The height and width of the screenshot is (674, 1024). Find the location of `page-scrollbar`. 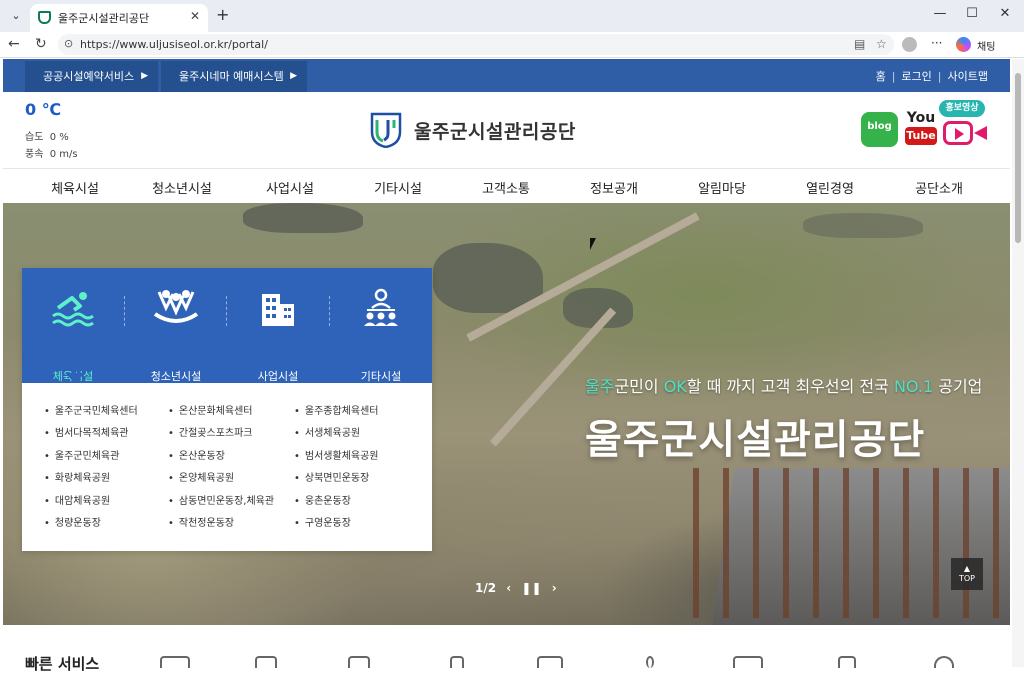

page-scrollbar is located at coordinates (1018, 363).